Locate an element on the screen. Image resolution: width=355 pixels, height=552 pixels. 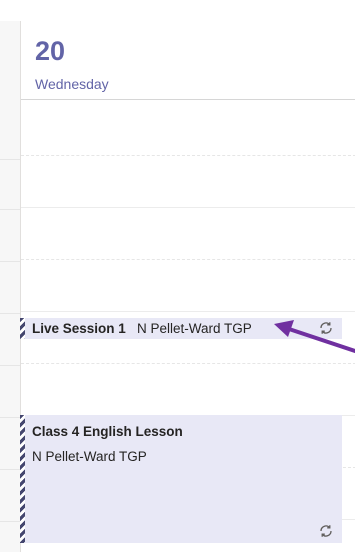
event-title: Class 4 English Lesson is located at coordinates (107, 431).